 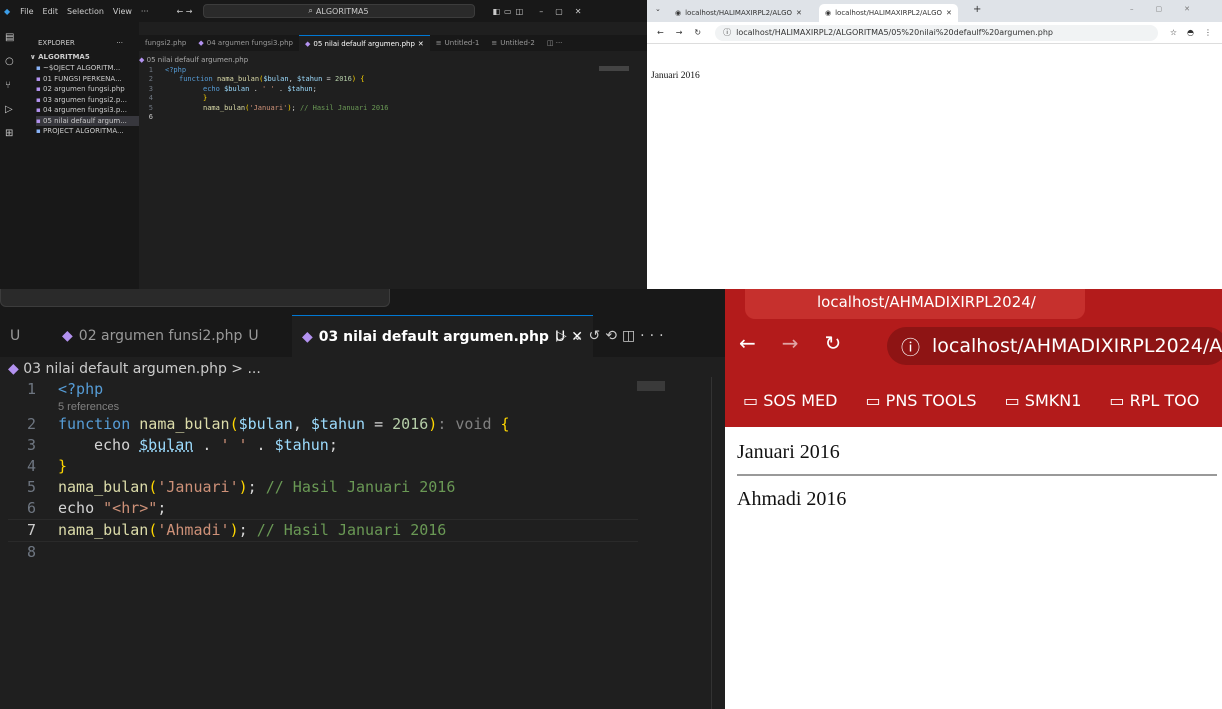 What do you see at coordinates (1196, 32) in the screenshot?
I see `bookmark-star-icon: ☆◓⋮` at bounding box center [1196, 32].